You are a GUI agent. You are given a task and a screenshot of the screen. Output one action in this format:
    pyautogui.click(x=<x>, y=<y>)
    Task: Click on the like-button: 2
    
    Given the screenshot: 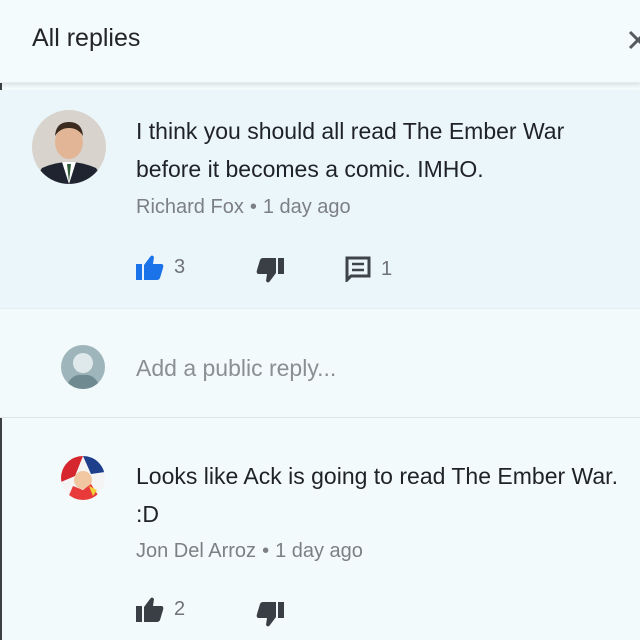 What is the action you would take?
    pyautogui.click(x=160, y=609)
    